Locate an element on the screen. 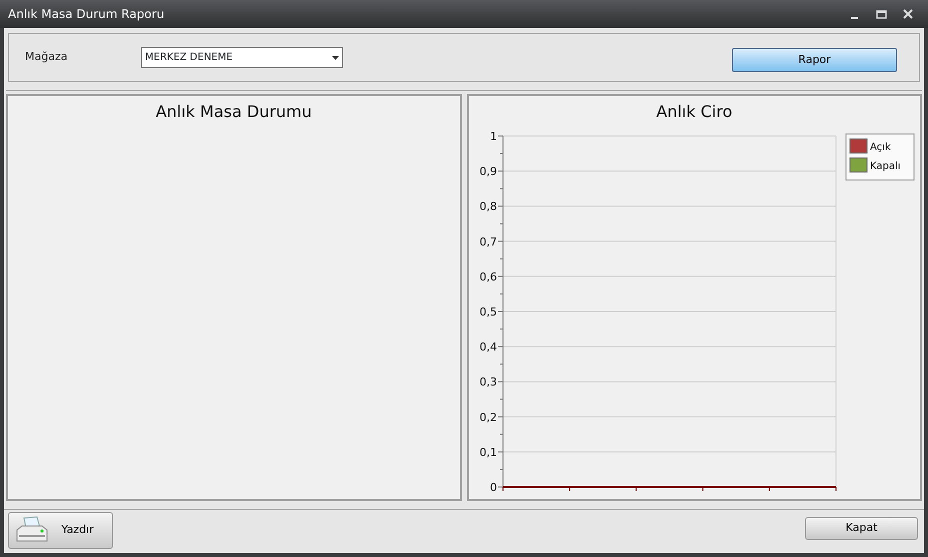 This screenshot has width=928, height=557. close-button: Kapat is located at coordinates (861, 528).